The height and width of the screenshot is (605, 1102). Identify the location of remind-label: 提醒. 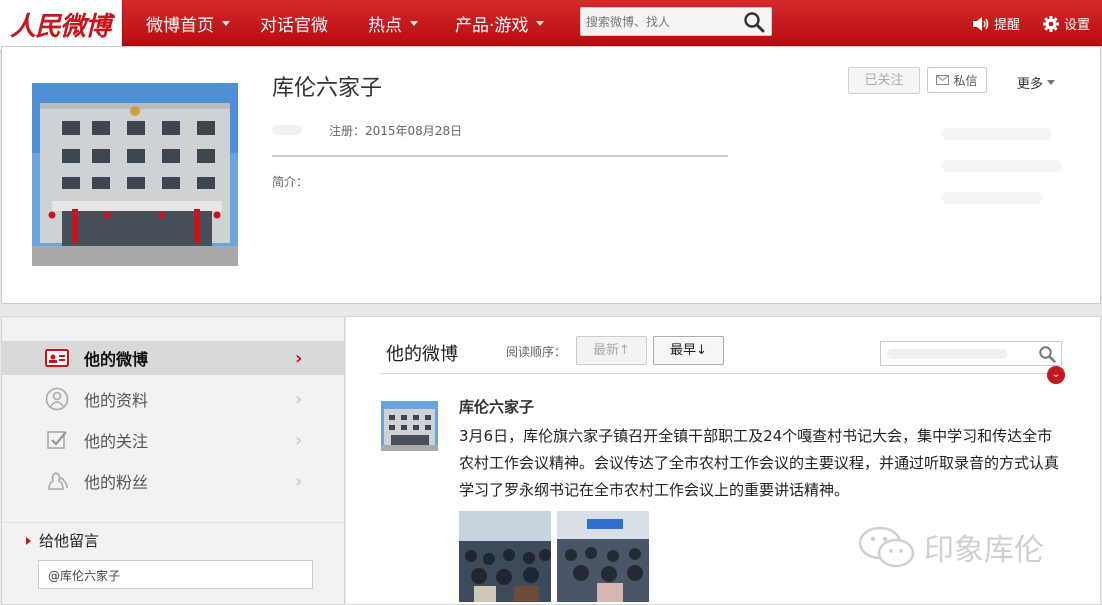
(1007, 25).